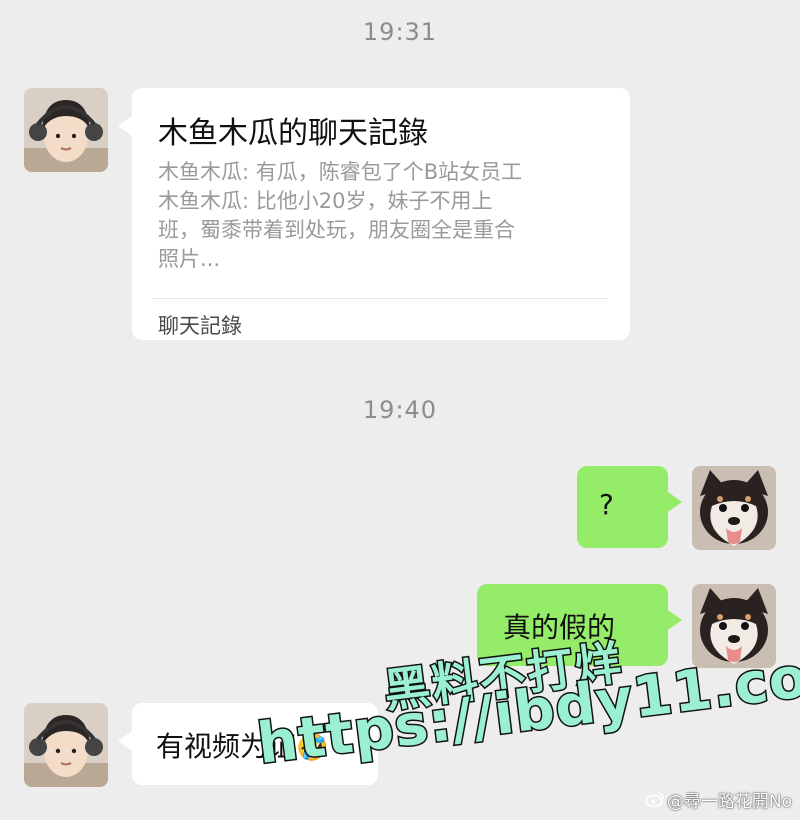 The width and height of the screenshot is (800, 820). I want to click on card-divider, so click(380, 298).